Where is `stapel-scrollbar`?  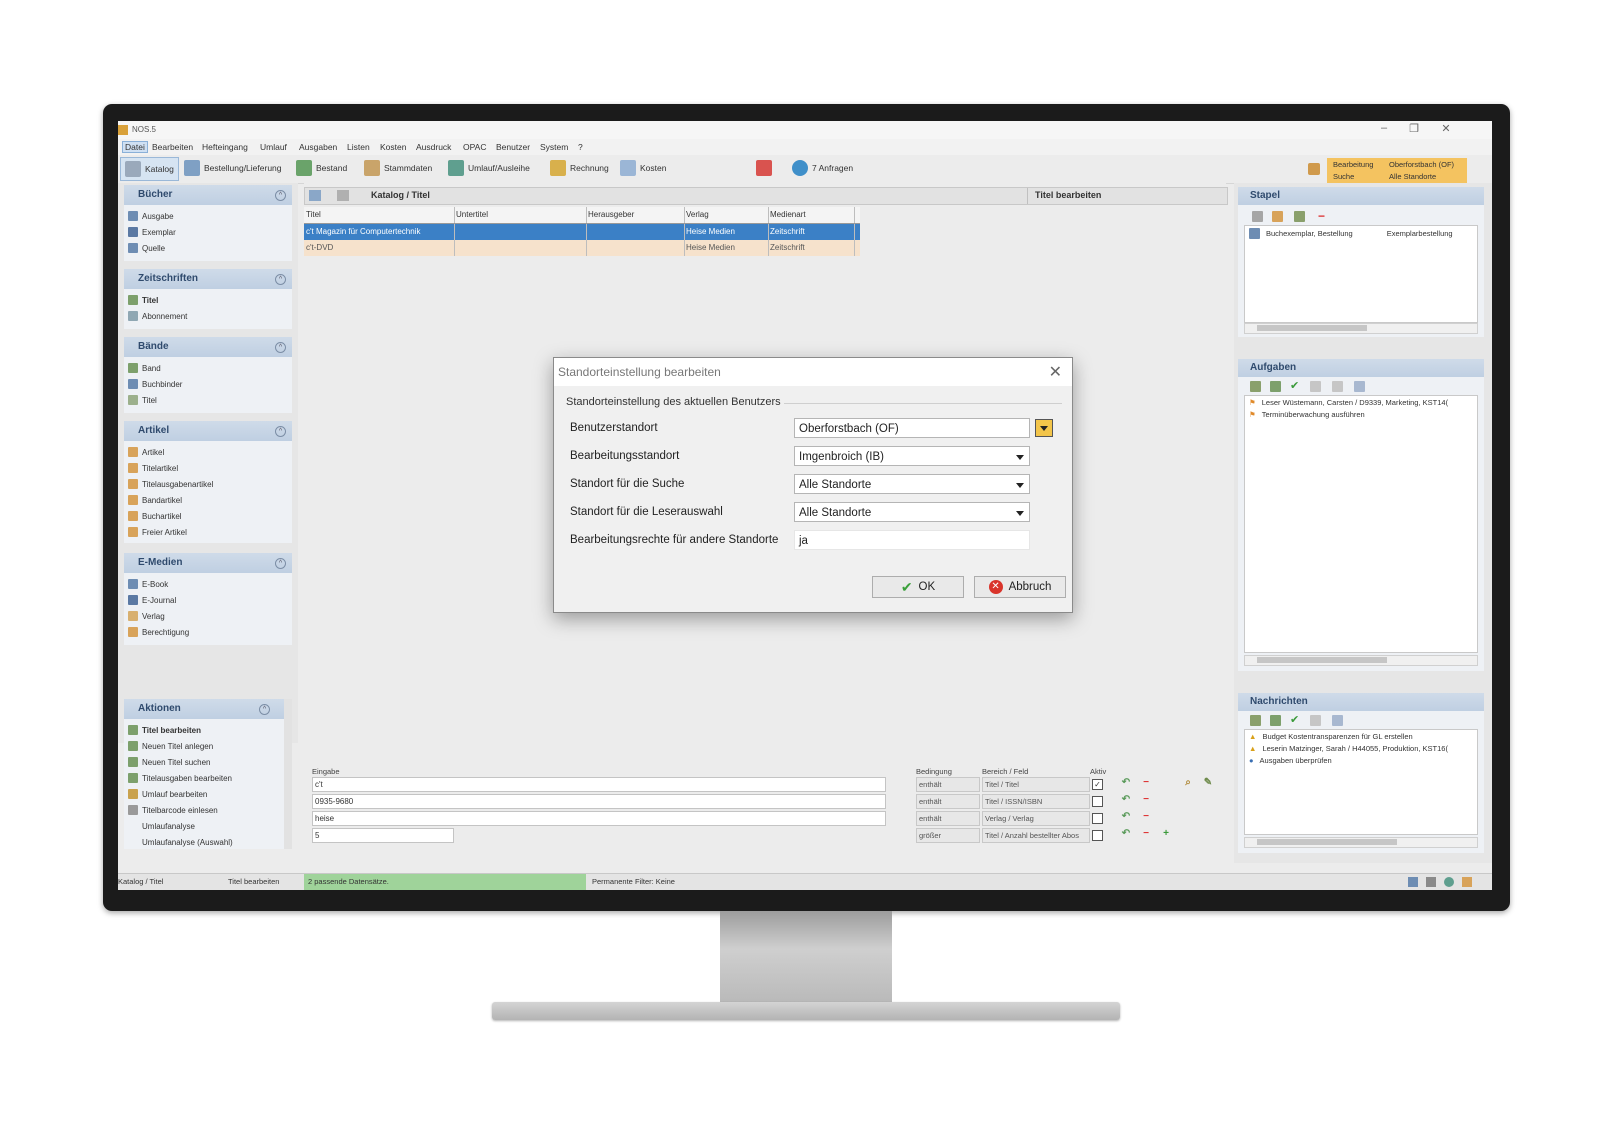
stapel-scrollbar is located at coordinates (1361, 328).